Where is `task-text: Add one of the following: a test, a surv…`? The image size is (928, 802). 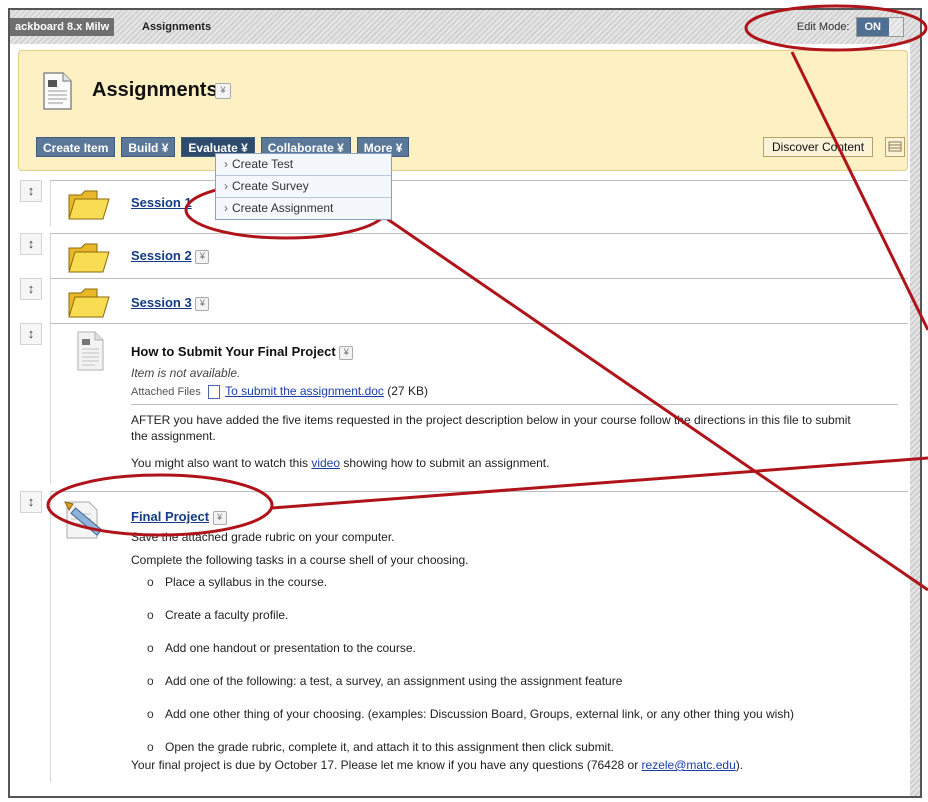
task-text: Add one of the following: a test, a surv… is located at coordinates (394, 681).